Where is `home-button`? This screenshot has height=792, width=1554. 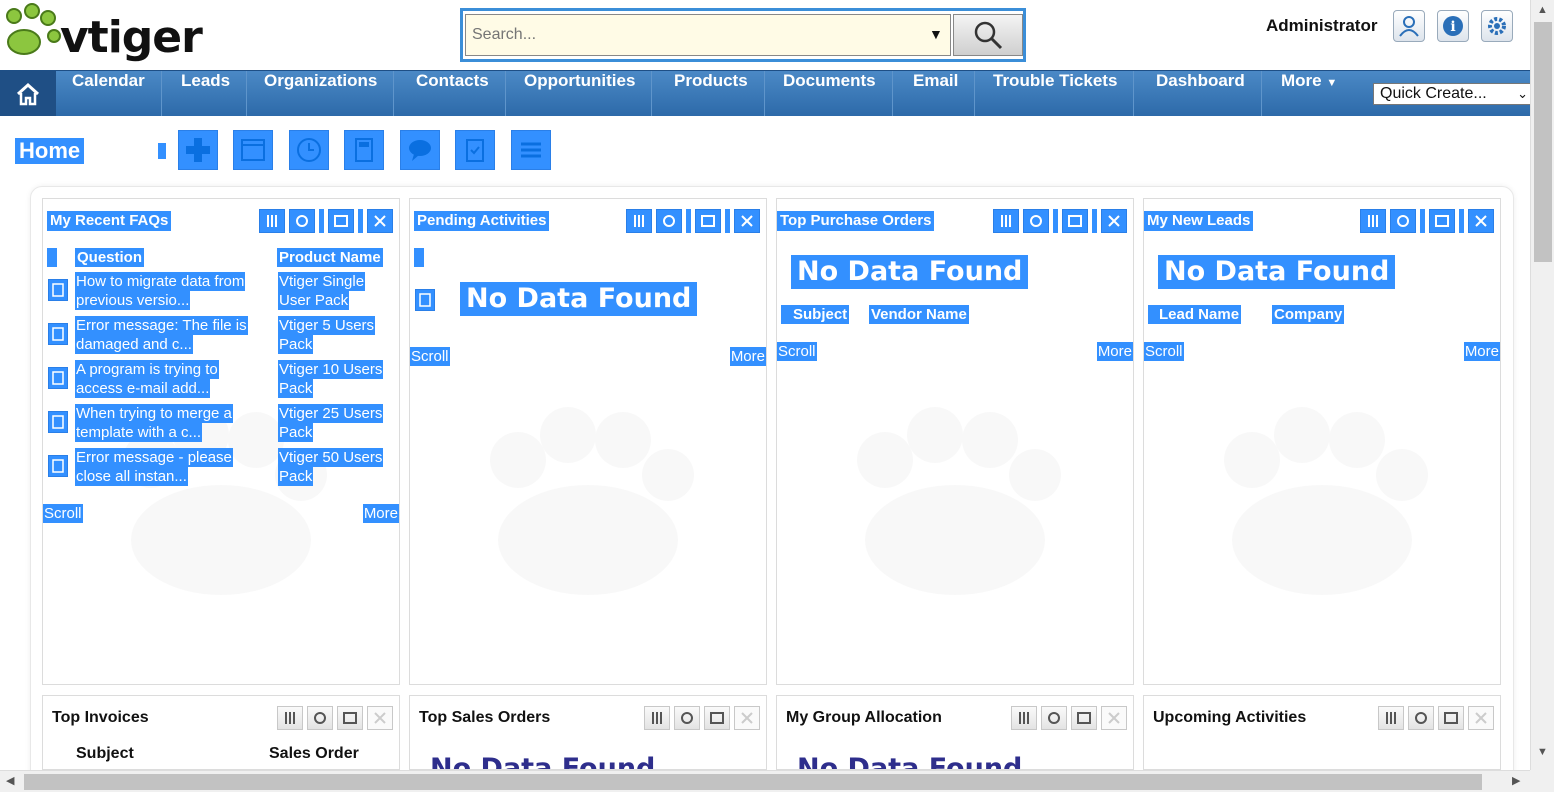 home-button is located at coordinates (28, 93).